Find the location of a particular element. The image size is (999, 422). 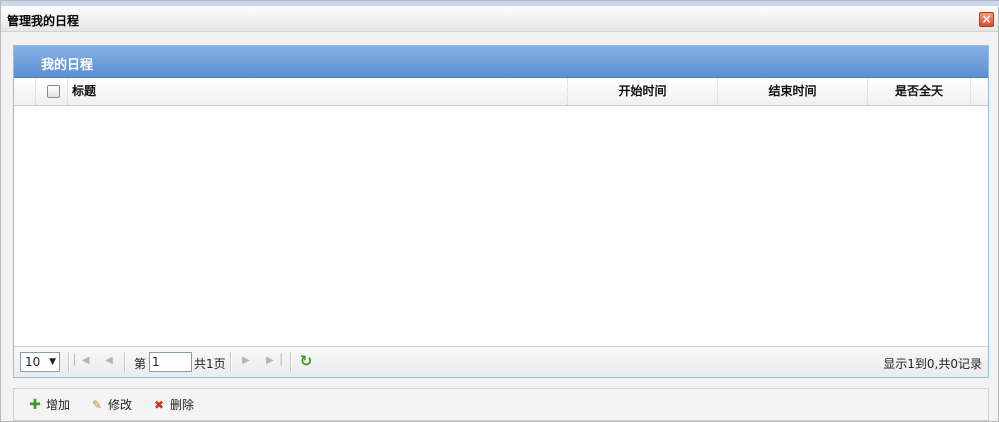

column-header-title: 标题 is located at coordinates (319, 91).